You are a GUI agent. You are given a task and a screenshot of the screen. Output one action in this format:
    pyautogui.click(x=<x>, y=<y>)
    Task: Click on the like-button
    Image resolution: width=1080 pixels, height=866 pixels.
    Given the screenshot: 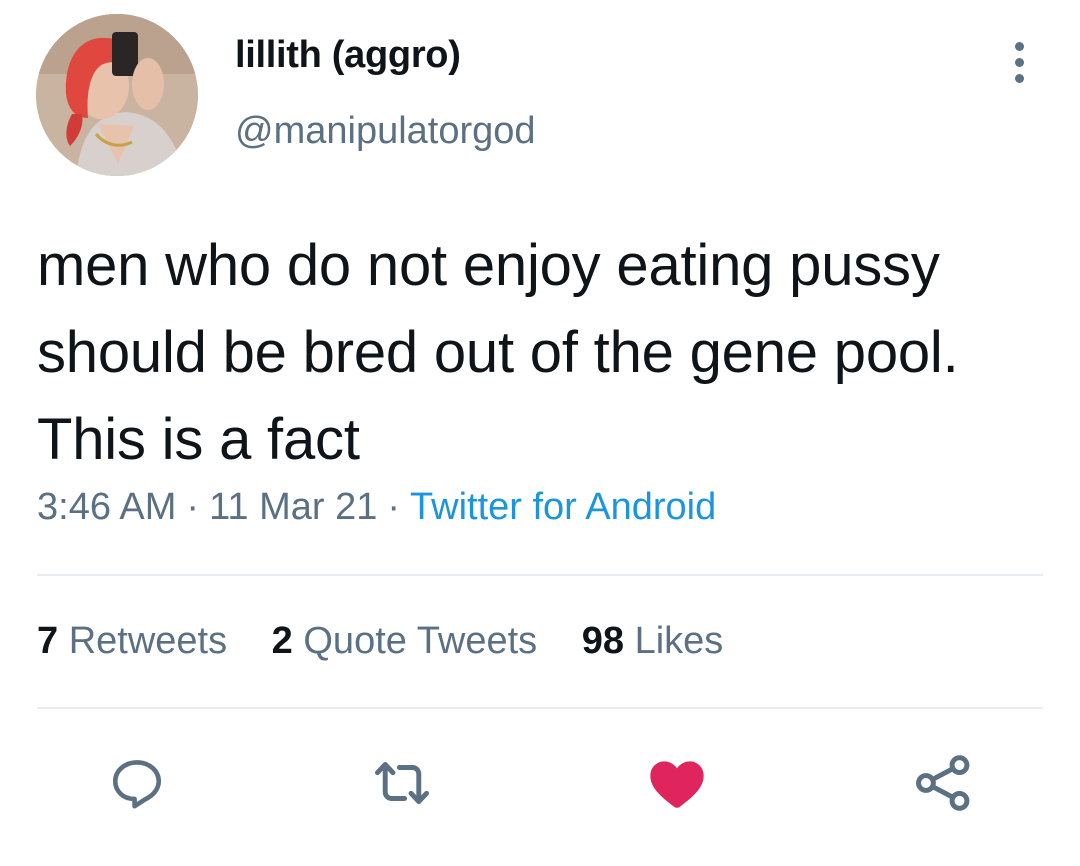 What is the action you would take?
    pyautogui.click(x=677, y=783)
    